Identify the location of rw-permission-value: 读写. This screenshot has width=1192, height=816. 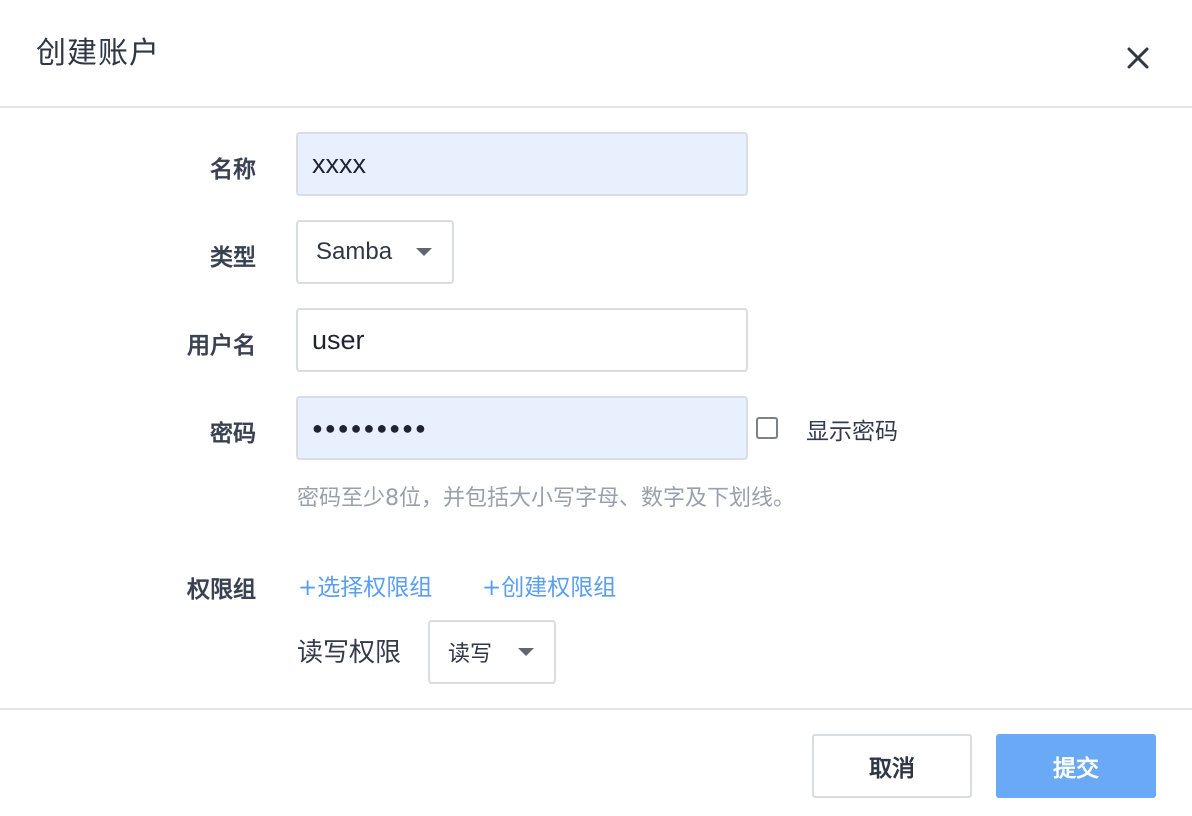
(470, 653).